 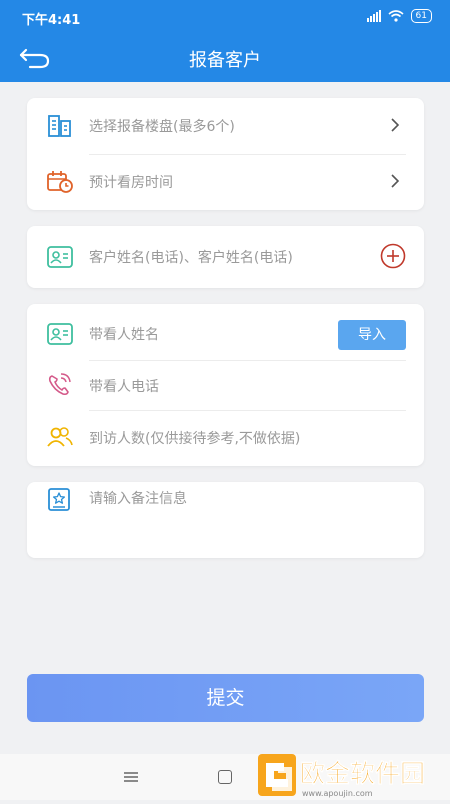 What do you see at coordinates (373, 16) in the screenshot?
I see `signal-icon` at bounding box center [373, 16].